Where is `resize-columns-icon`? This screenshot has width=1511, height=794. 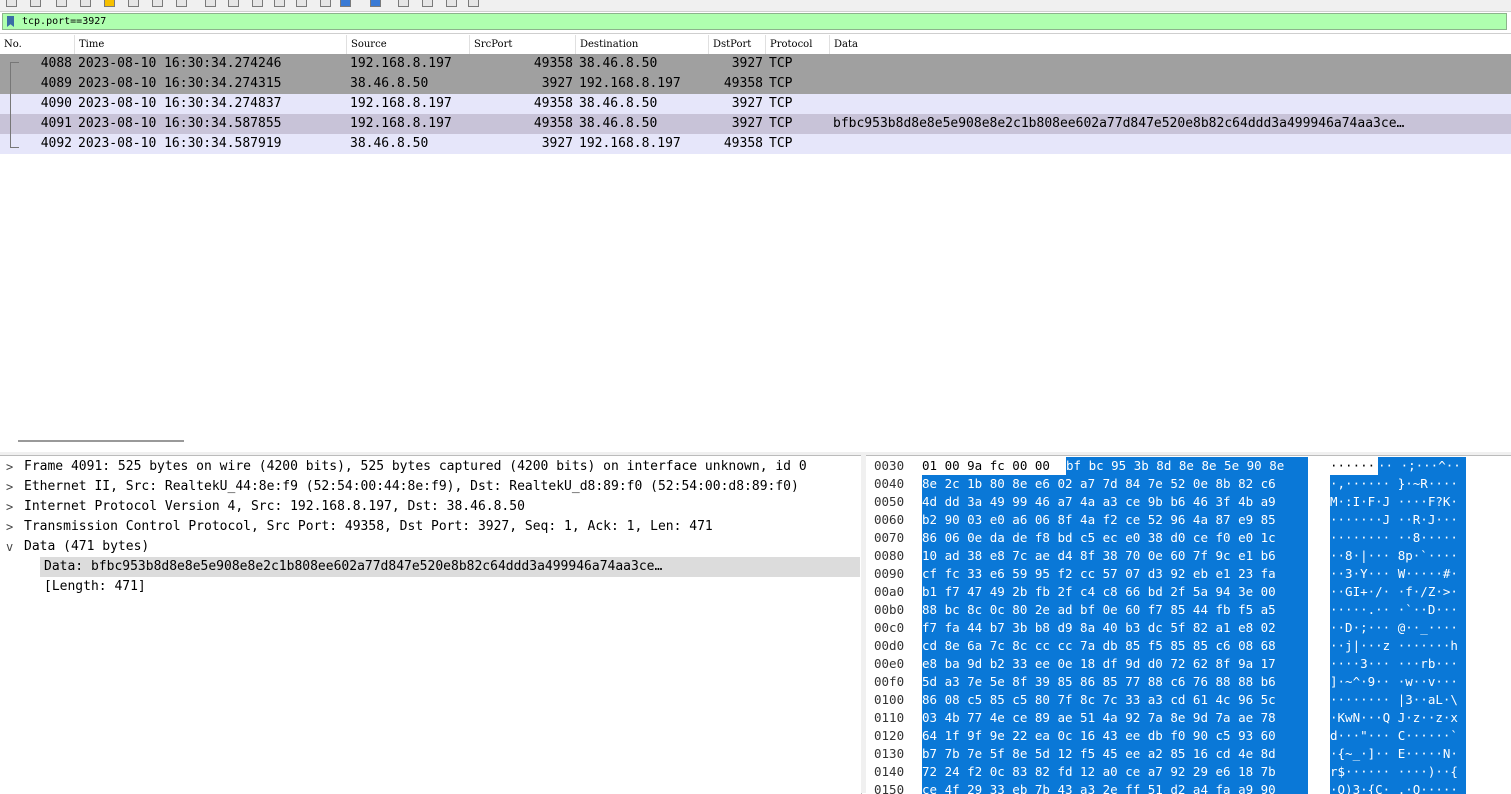
resize-columns-icon is located at coordinates (473, 3).